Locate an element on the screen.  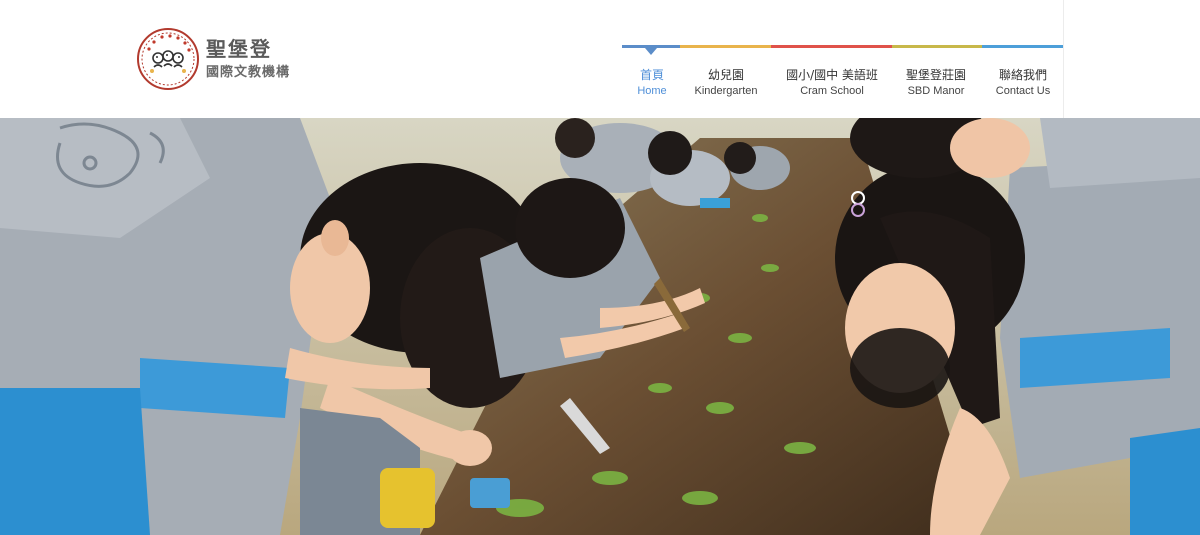
nav-item-label-zh: 首頁 is located at coordinates (651, 75).